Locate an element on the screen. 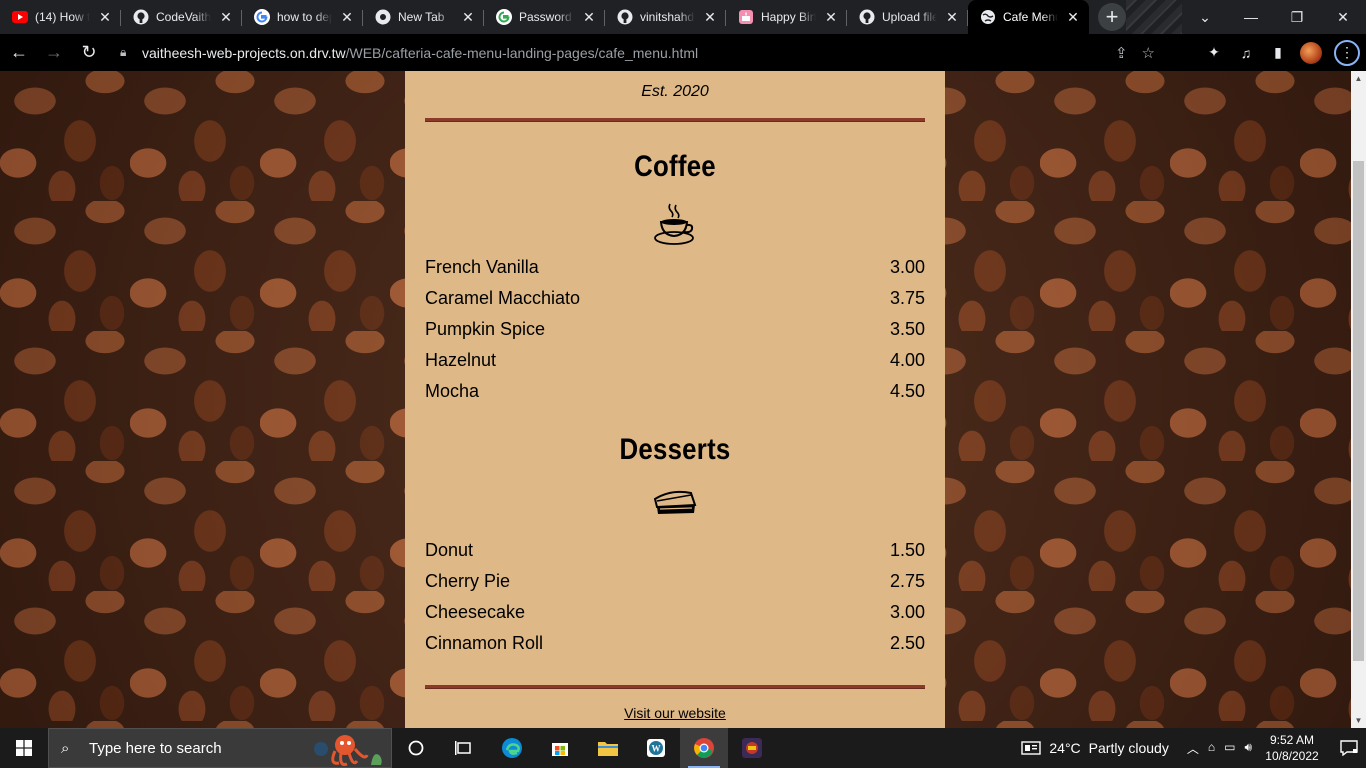 This screenshot has width=1366, height=768. page-scrollbar: ▲ ▼ is located at coordinates (1358, 399).